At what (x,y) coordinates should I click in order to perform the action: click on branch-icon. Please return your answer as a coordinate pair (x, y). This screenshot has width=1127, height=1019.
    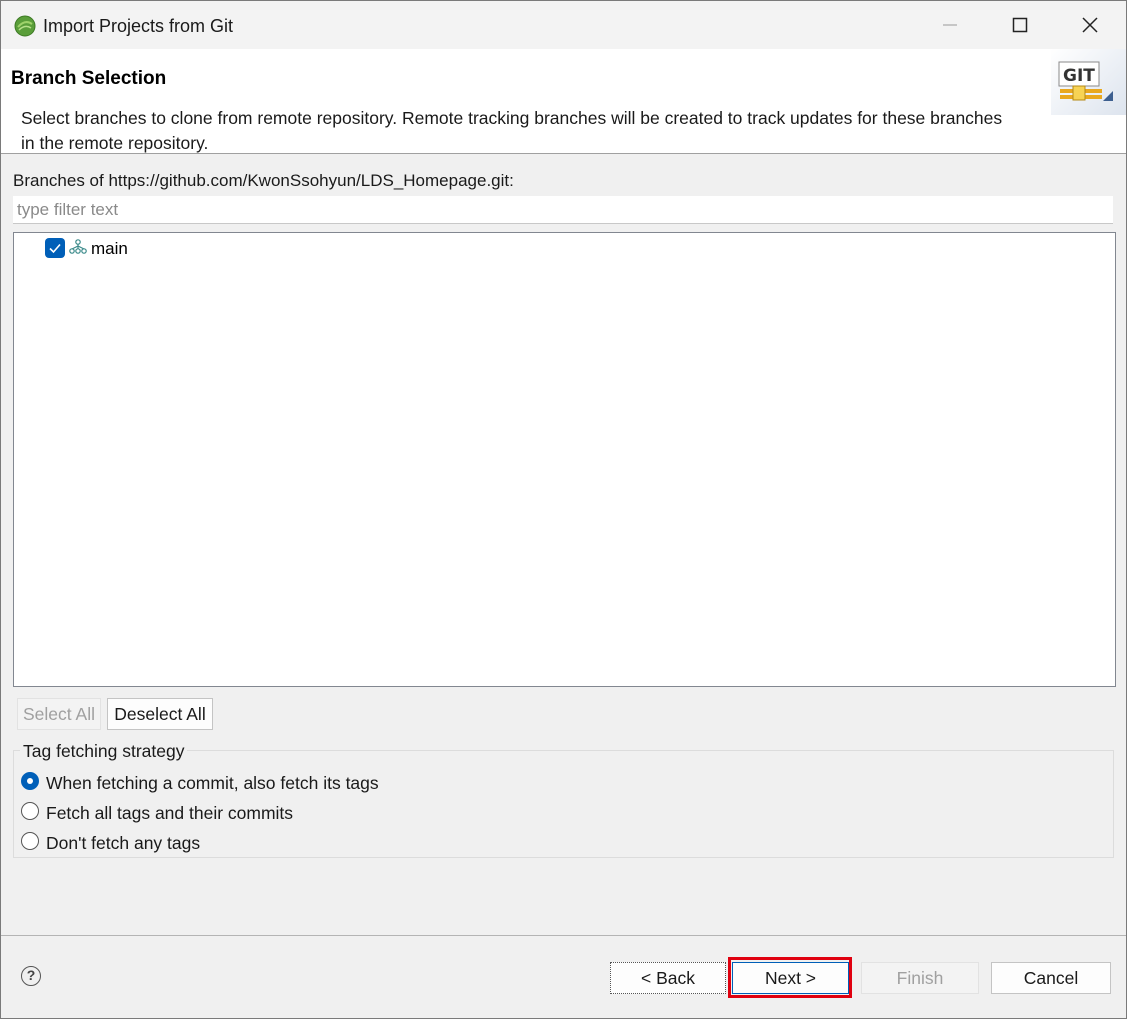
    Looking at the image, I should click on (78, 249).